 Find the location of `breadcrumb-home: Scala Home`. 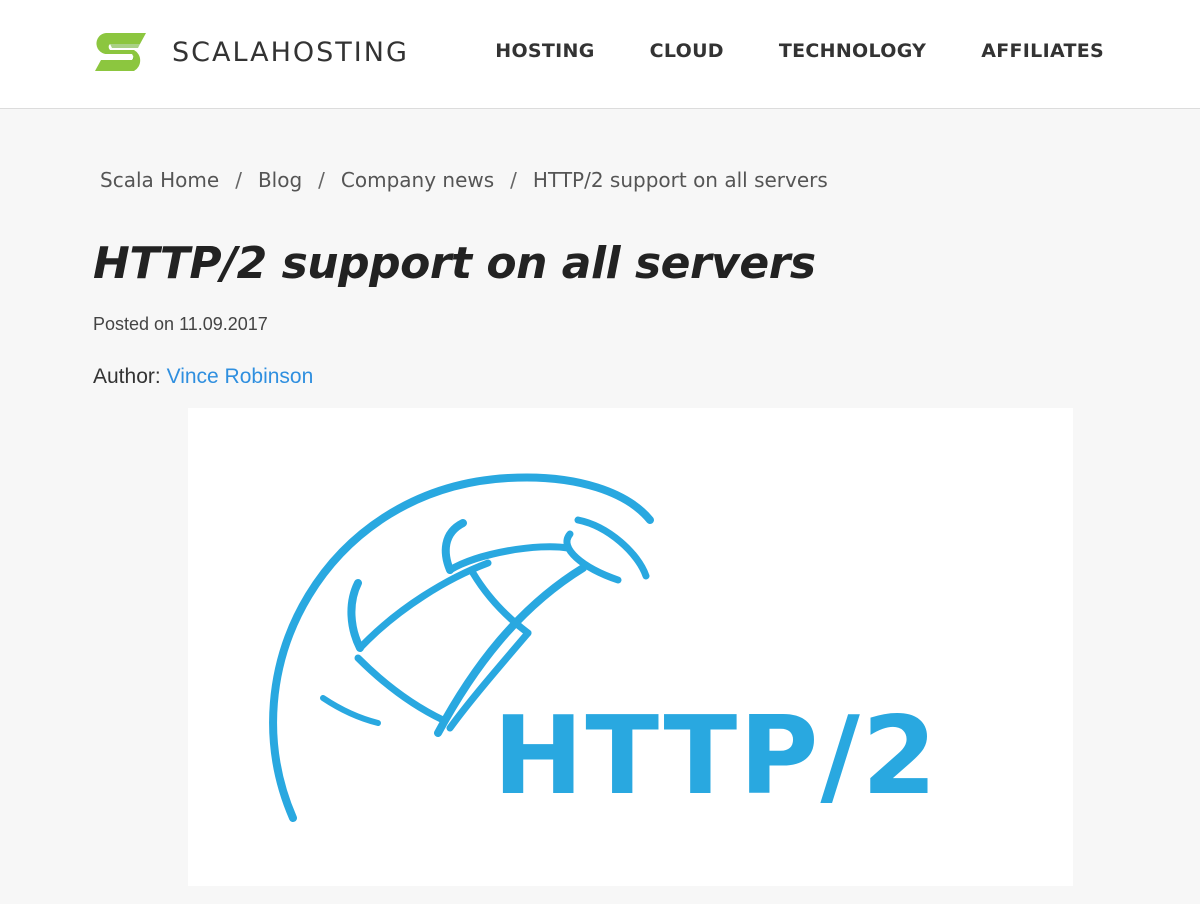

breadcrumb-home: Scala Home is located at coordinates (159, 180).